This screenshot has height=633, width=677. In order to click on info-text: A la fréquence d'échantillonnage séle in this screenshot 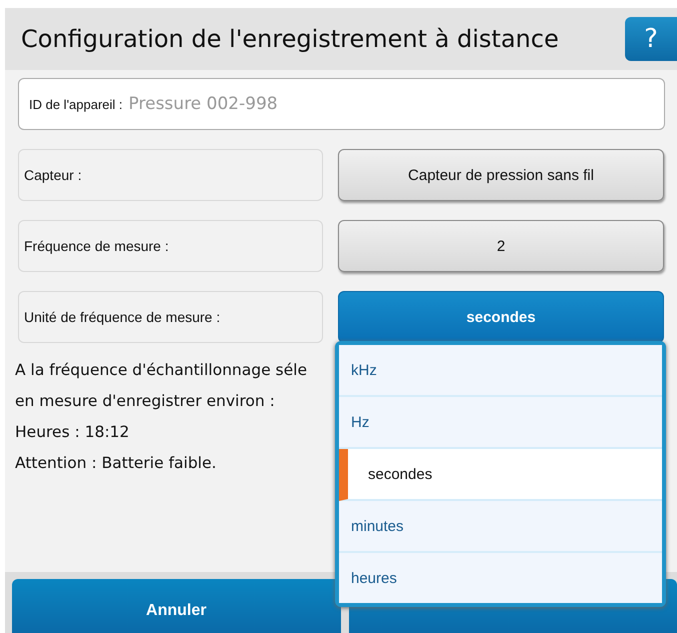, I will do `click(161, 370)`.